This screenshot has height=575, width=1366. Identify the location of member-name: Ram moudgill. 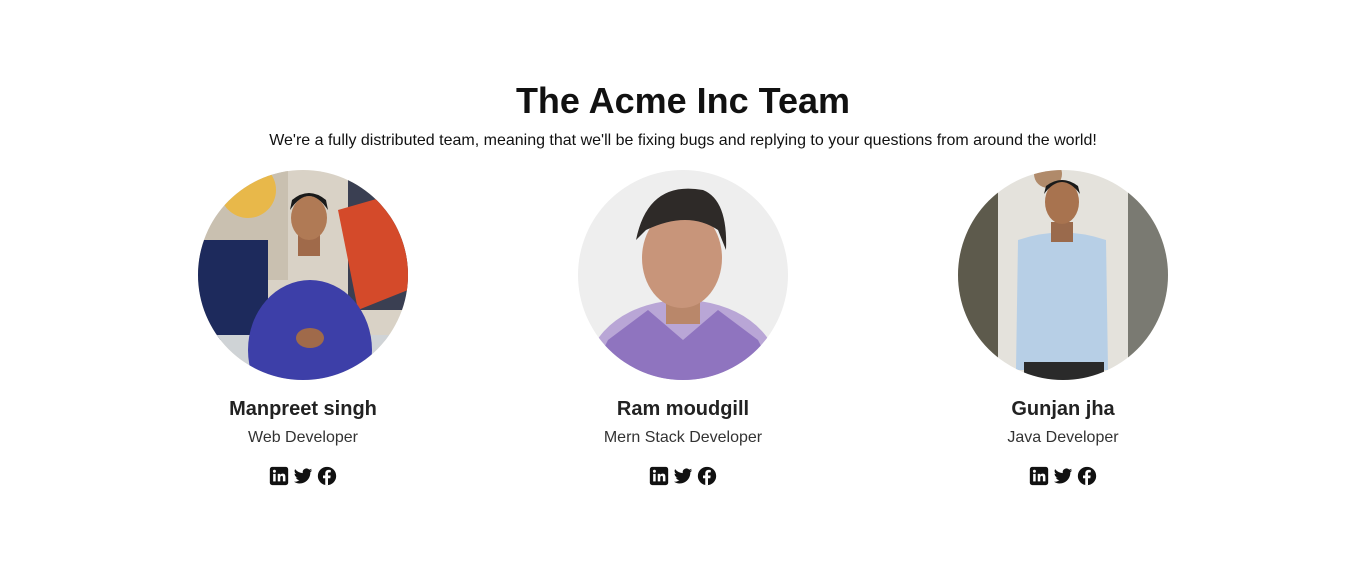
(683, 409).